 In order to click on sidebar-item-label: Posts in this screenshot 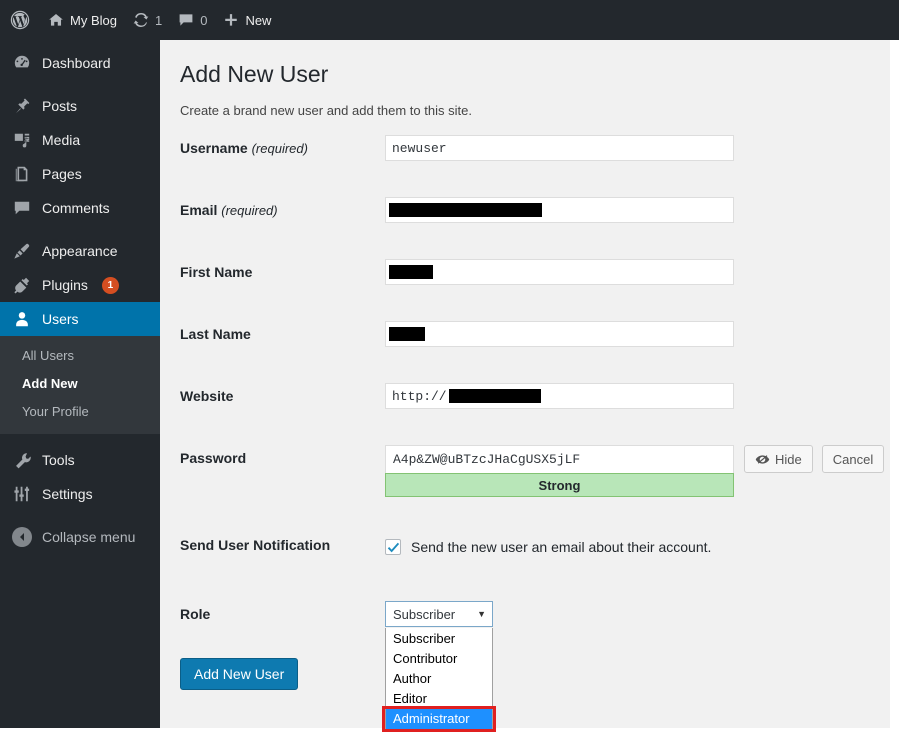, I will do `click(60, 106)`.